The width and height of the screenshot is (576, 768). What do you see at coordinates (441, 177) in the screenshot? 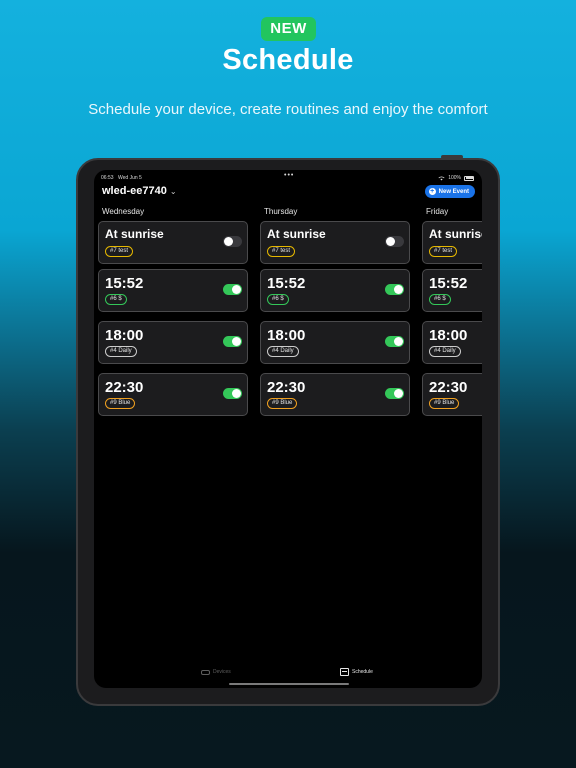
I see `wifi-icon` at bounding box center [441, 177].